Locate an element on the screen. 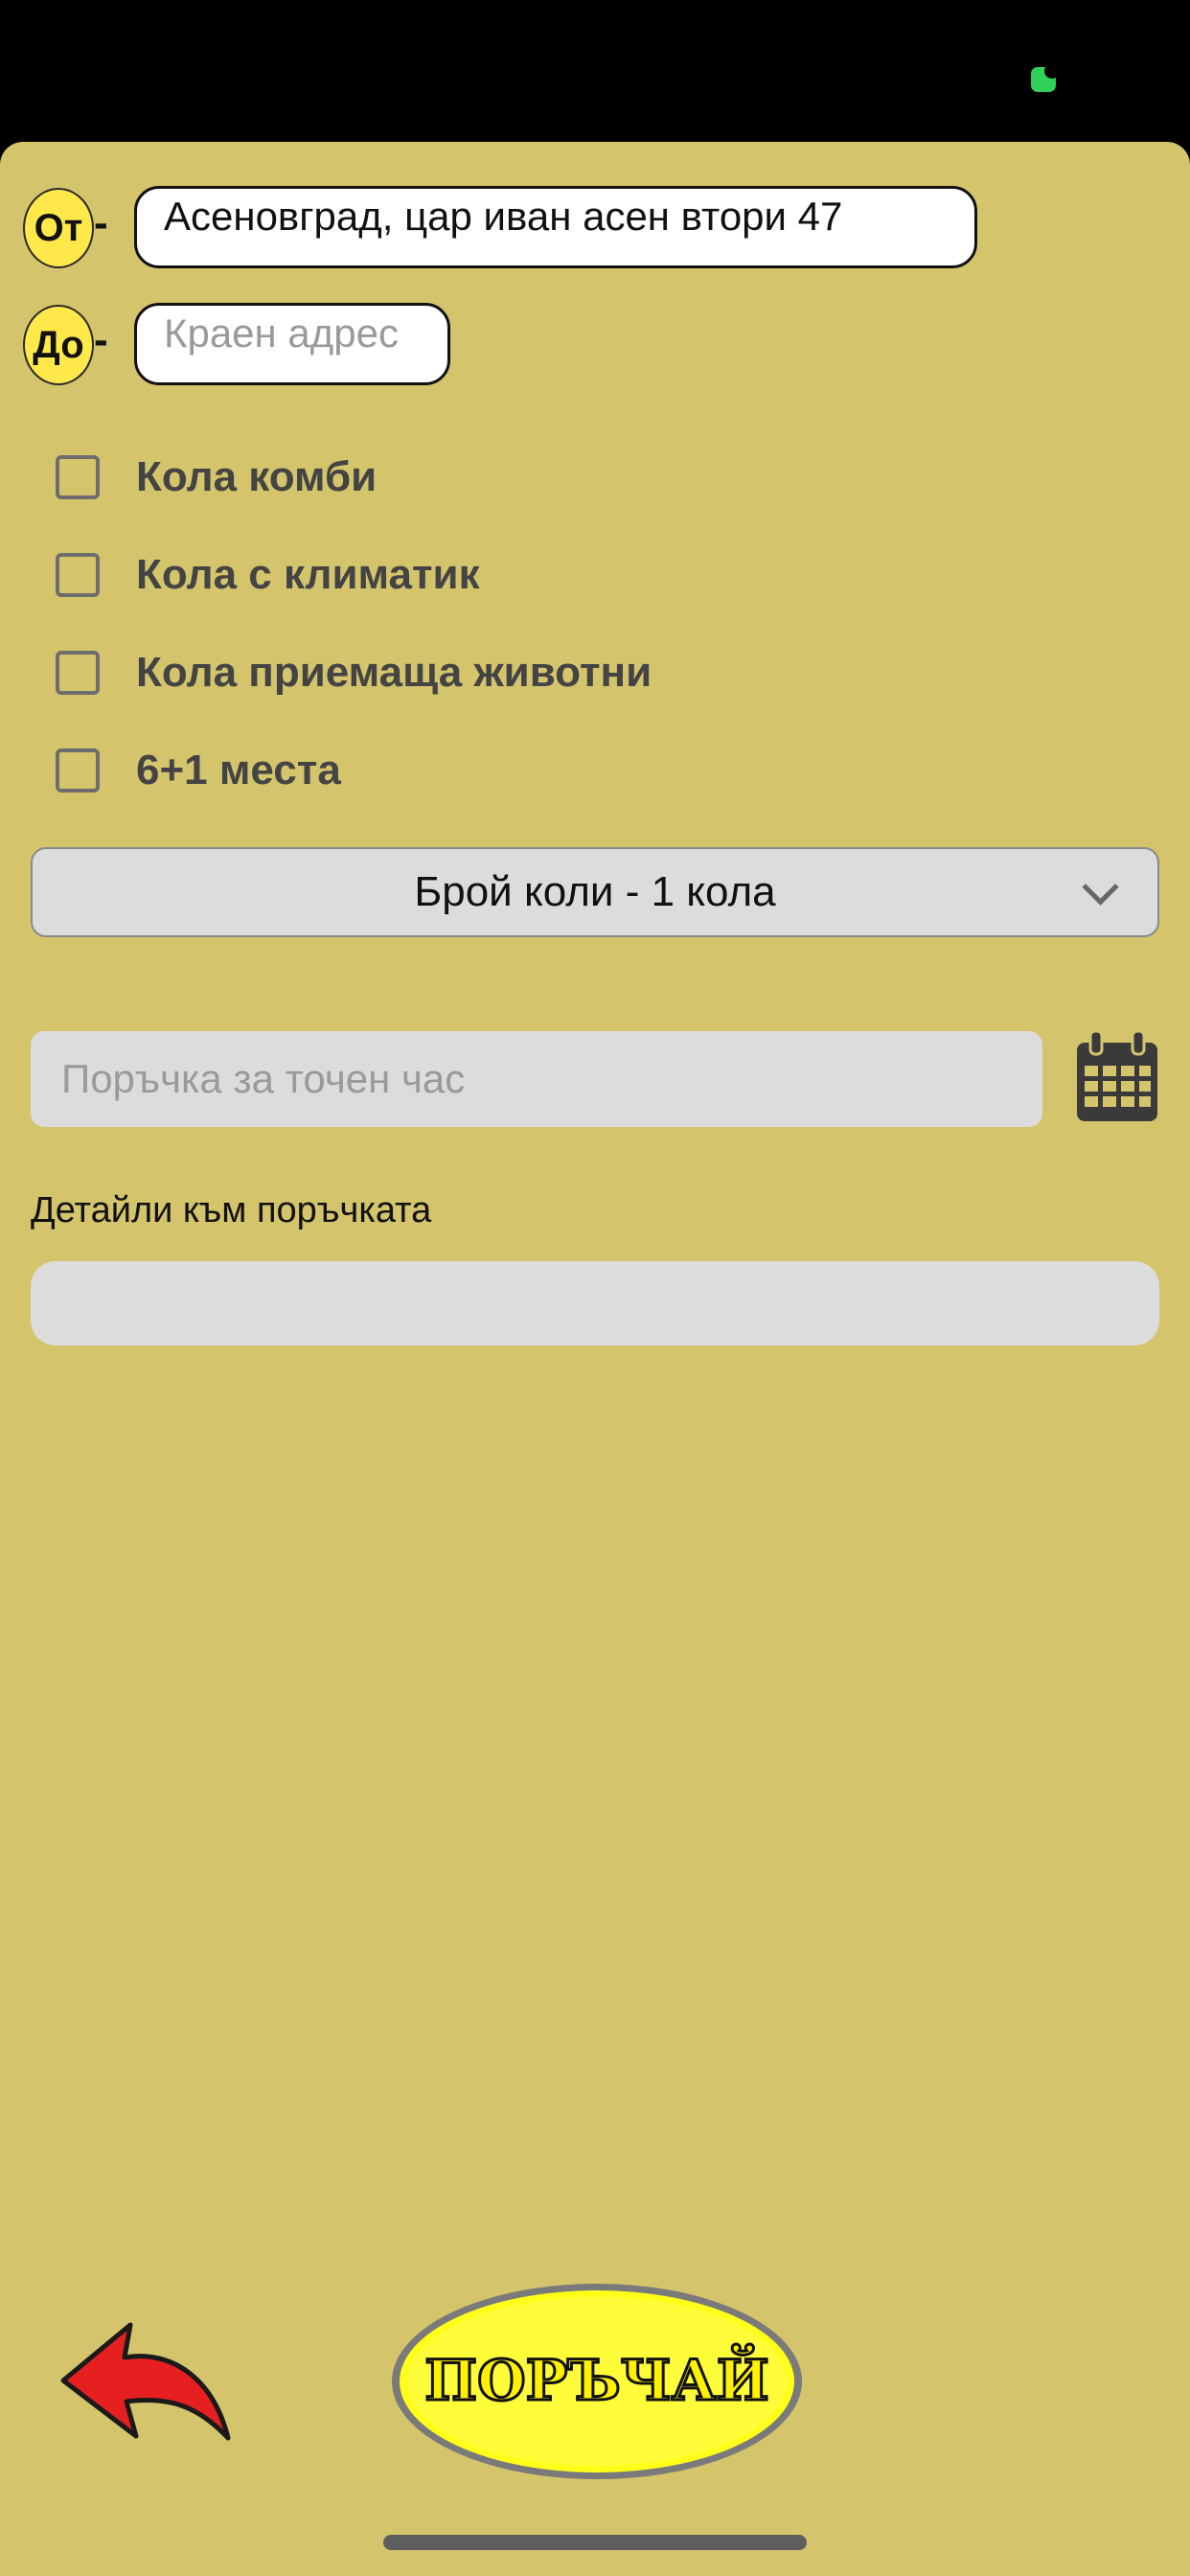 The height and width of the screenshot is (2576, 1190). order-button: ПОРЪЧАЙ is located at coordinates (597, 2381).